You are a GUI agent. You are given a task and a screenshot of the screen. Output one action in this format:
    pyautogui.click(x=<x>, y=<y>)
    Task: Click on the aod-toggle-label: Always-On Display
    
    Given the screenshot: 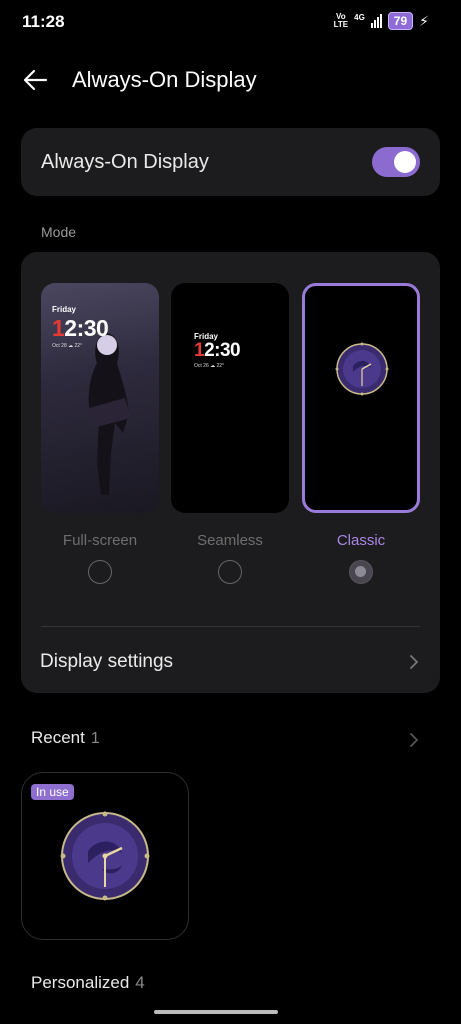 What is the action you would take?
    pyautogui.click(x=125, y=162)
    